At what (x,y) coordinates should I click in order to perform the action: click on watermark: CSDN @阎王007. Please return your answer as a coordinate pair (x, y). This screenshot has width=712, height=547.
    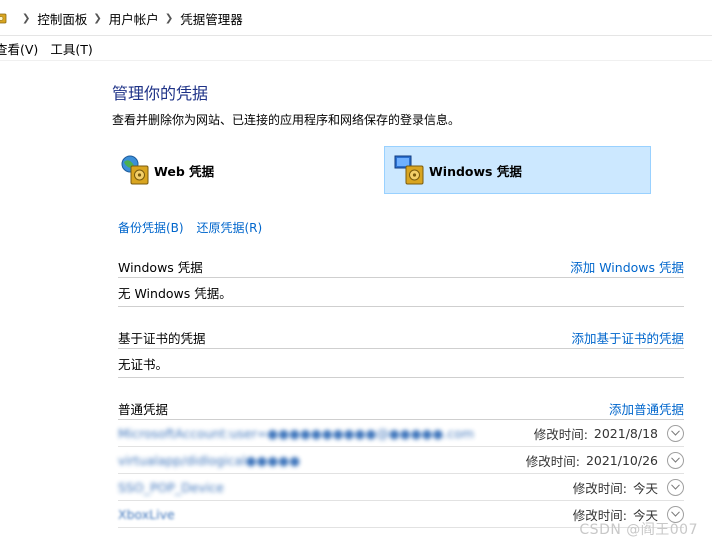
    Looking at the image, I should click on (638, 530).